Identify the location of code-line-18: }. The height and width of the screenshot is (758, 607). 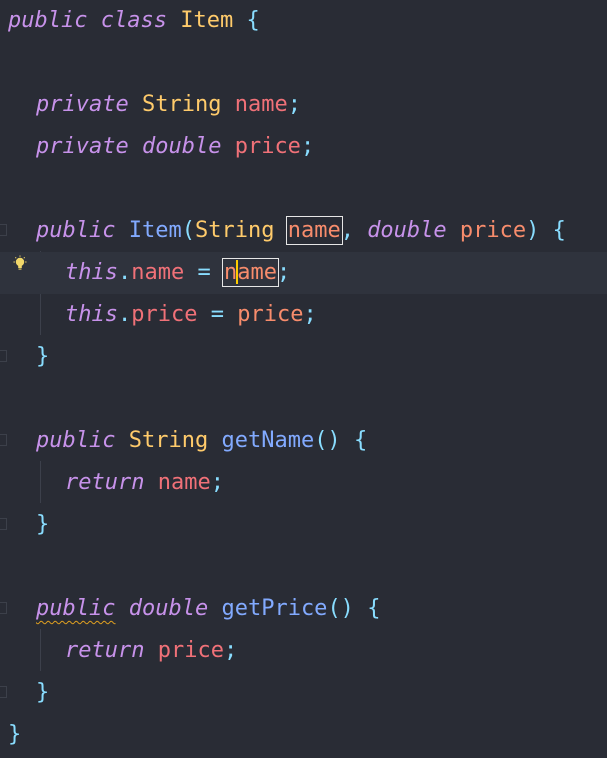
(303, 735).